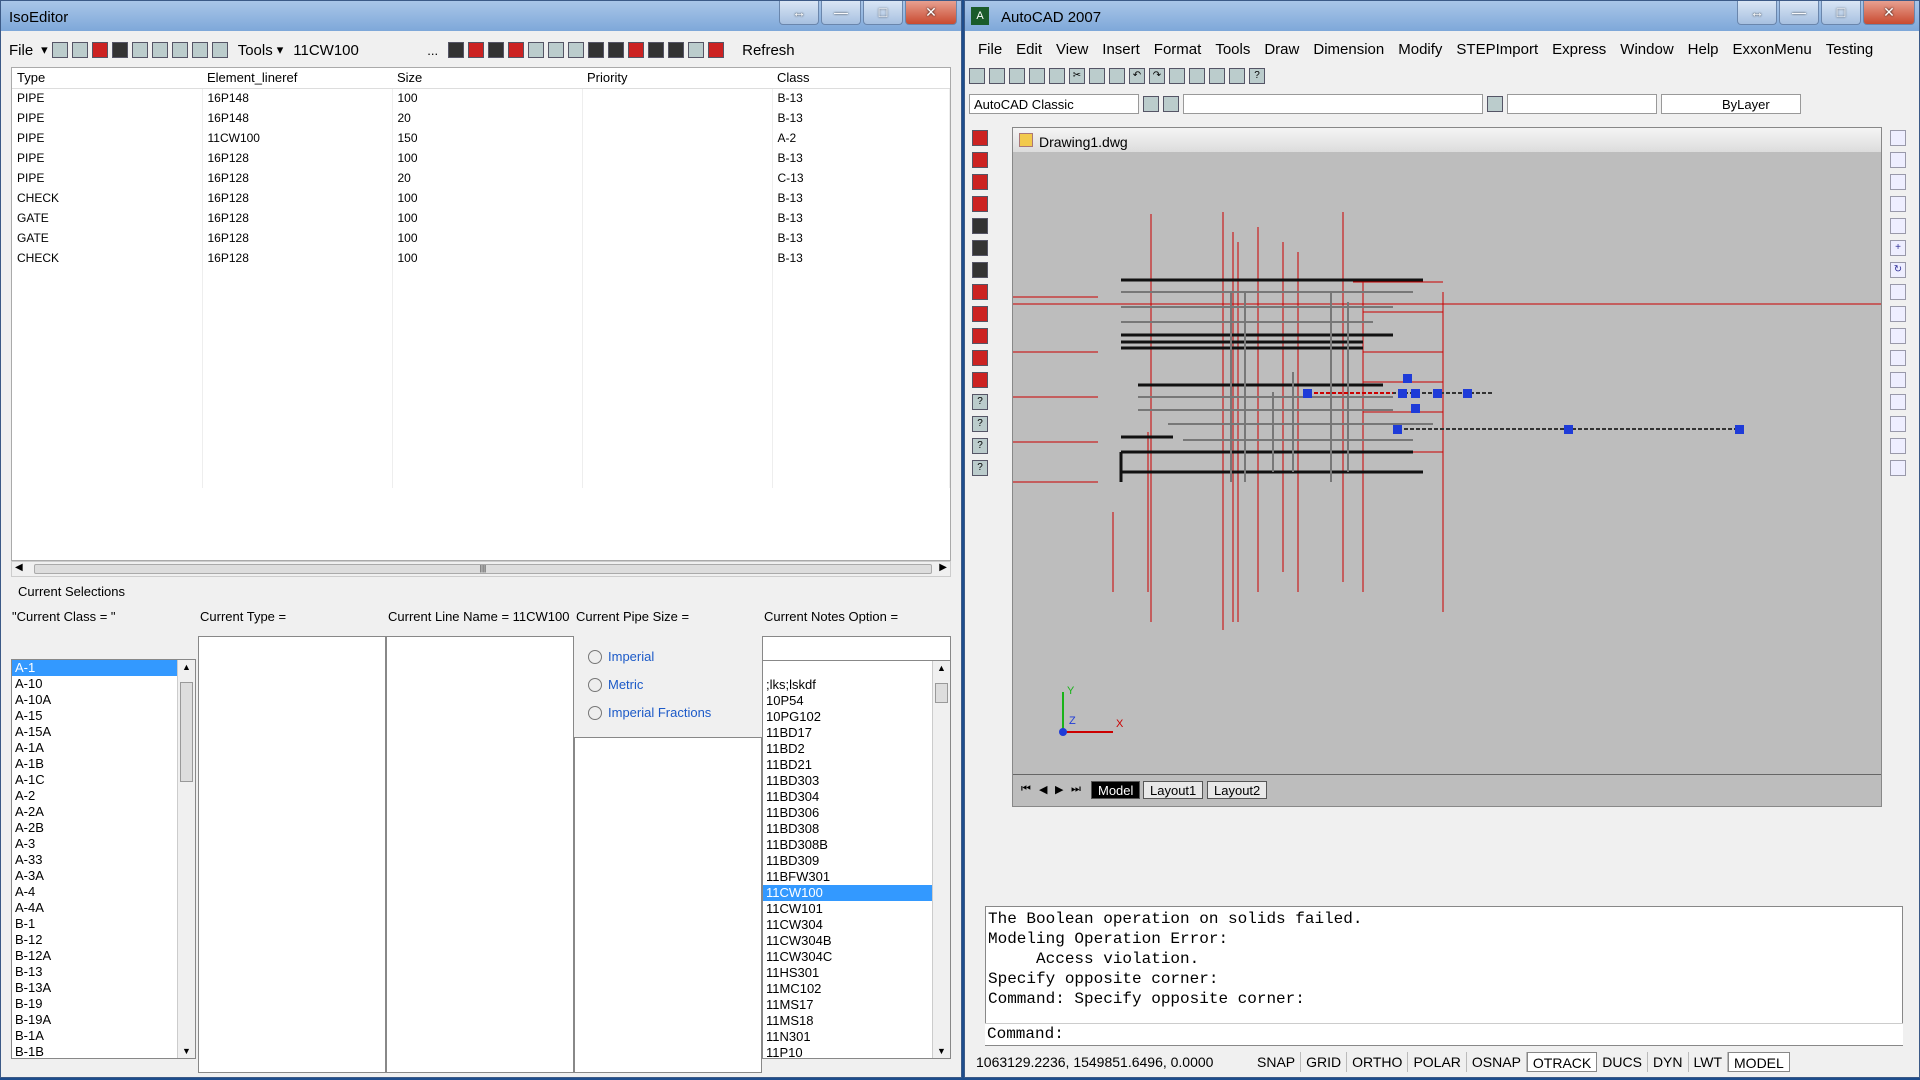  What do you see at coordinates (1232, 49) in the screenshot?
I see `menu-item-tools: Tools` at bounding box center [1232, 49].